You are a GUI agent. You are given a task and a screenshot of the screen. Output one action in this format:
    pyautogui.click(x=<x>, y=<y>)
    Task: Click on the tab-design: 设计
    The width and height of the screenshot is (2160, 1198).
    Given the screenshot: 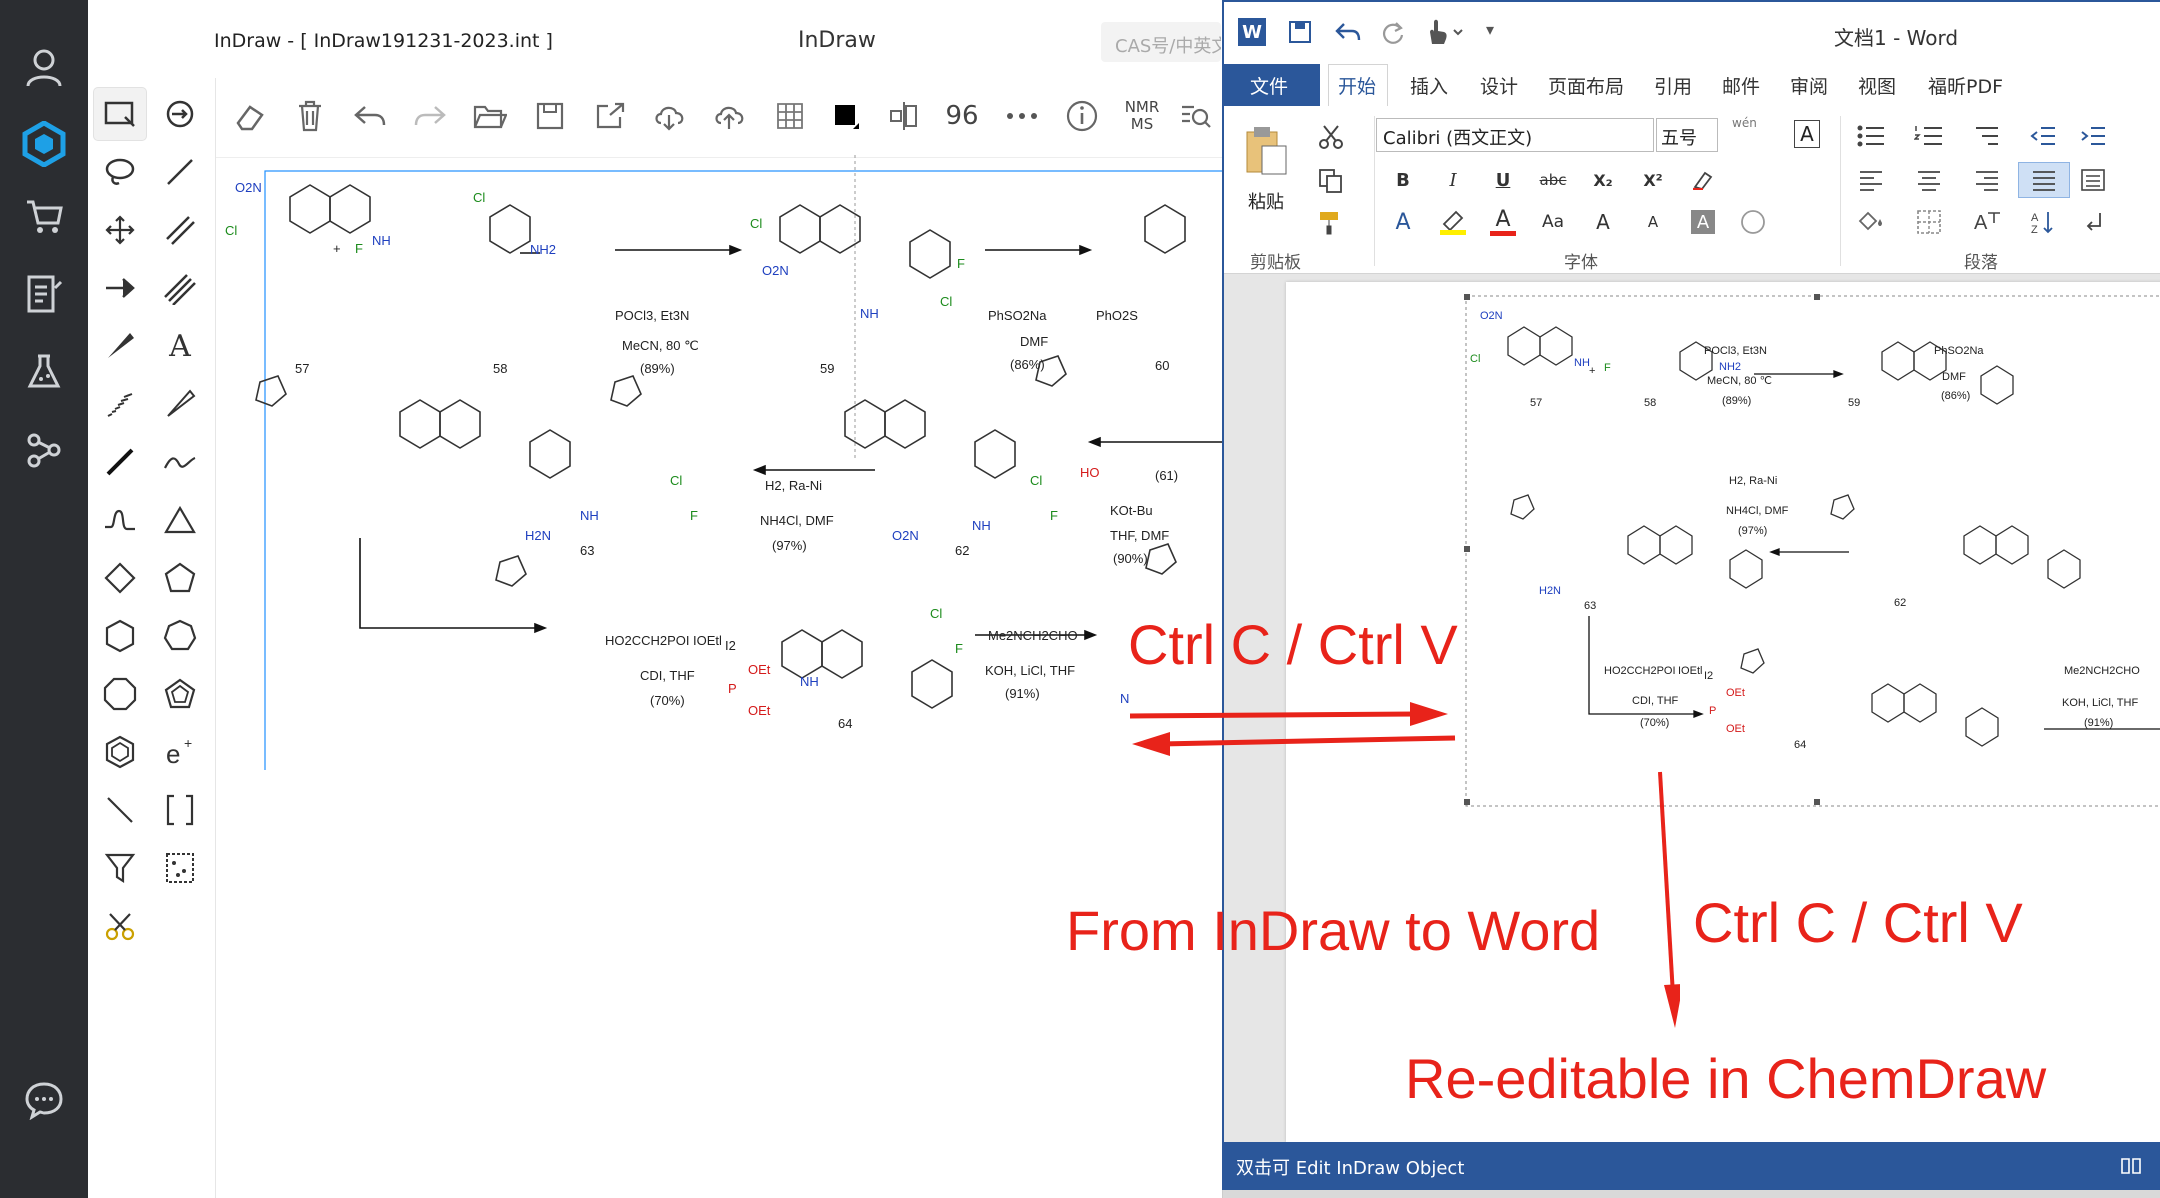 What is the action you would take?
    pyautogui.click(x=1499, y=85)
    